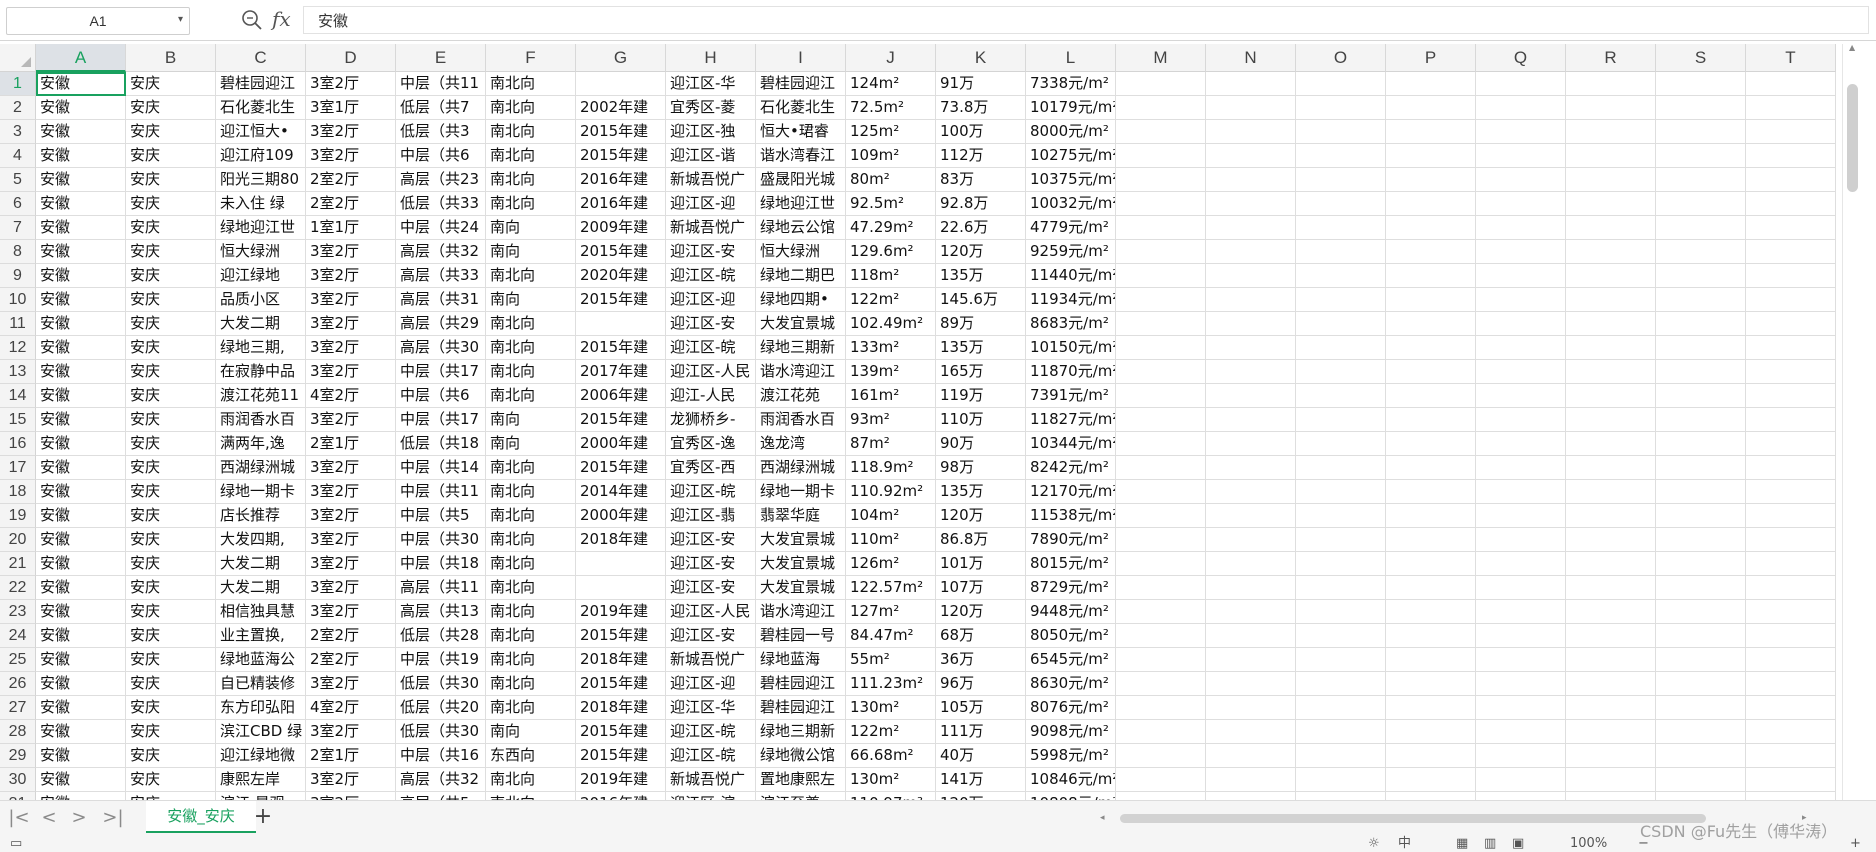 The image size is (1876, 852). What do you see at coordinates (441, 612) in the screenshot?
I see `cell: 高层（共13` at bounding box center [441, 612].